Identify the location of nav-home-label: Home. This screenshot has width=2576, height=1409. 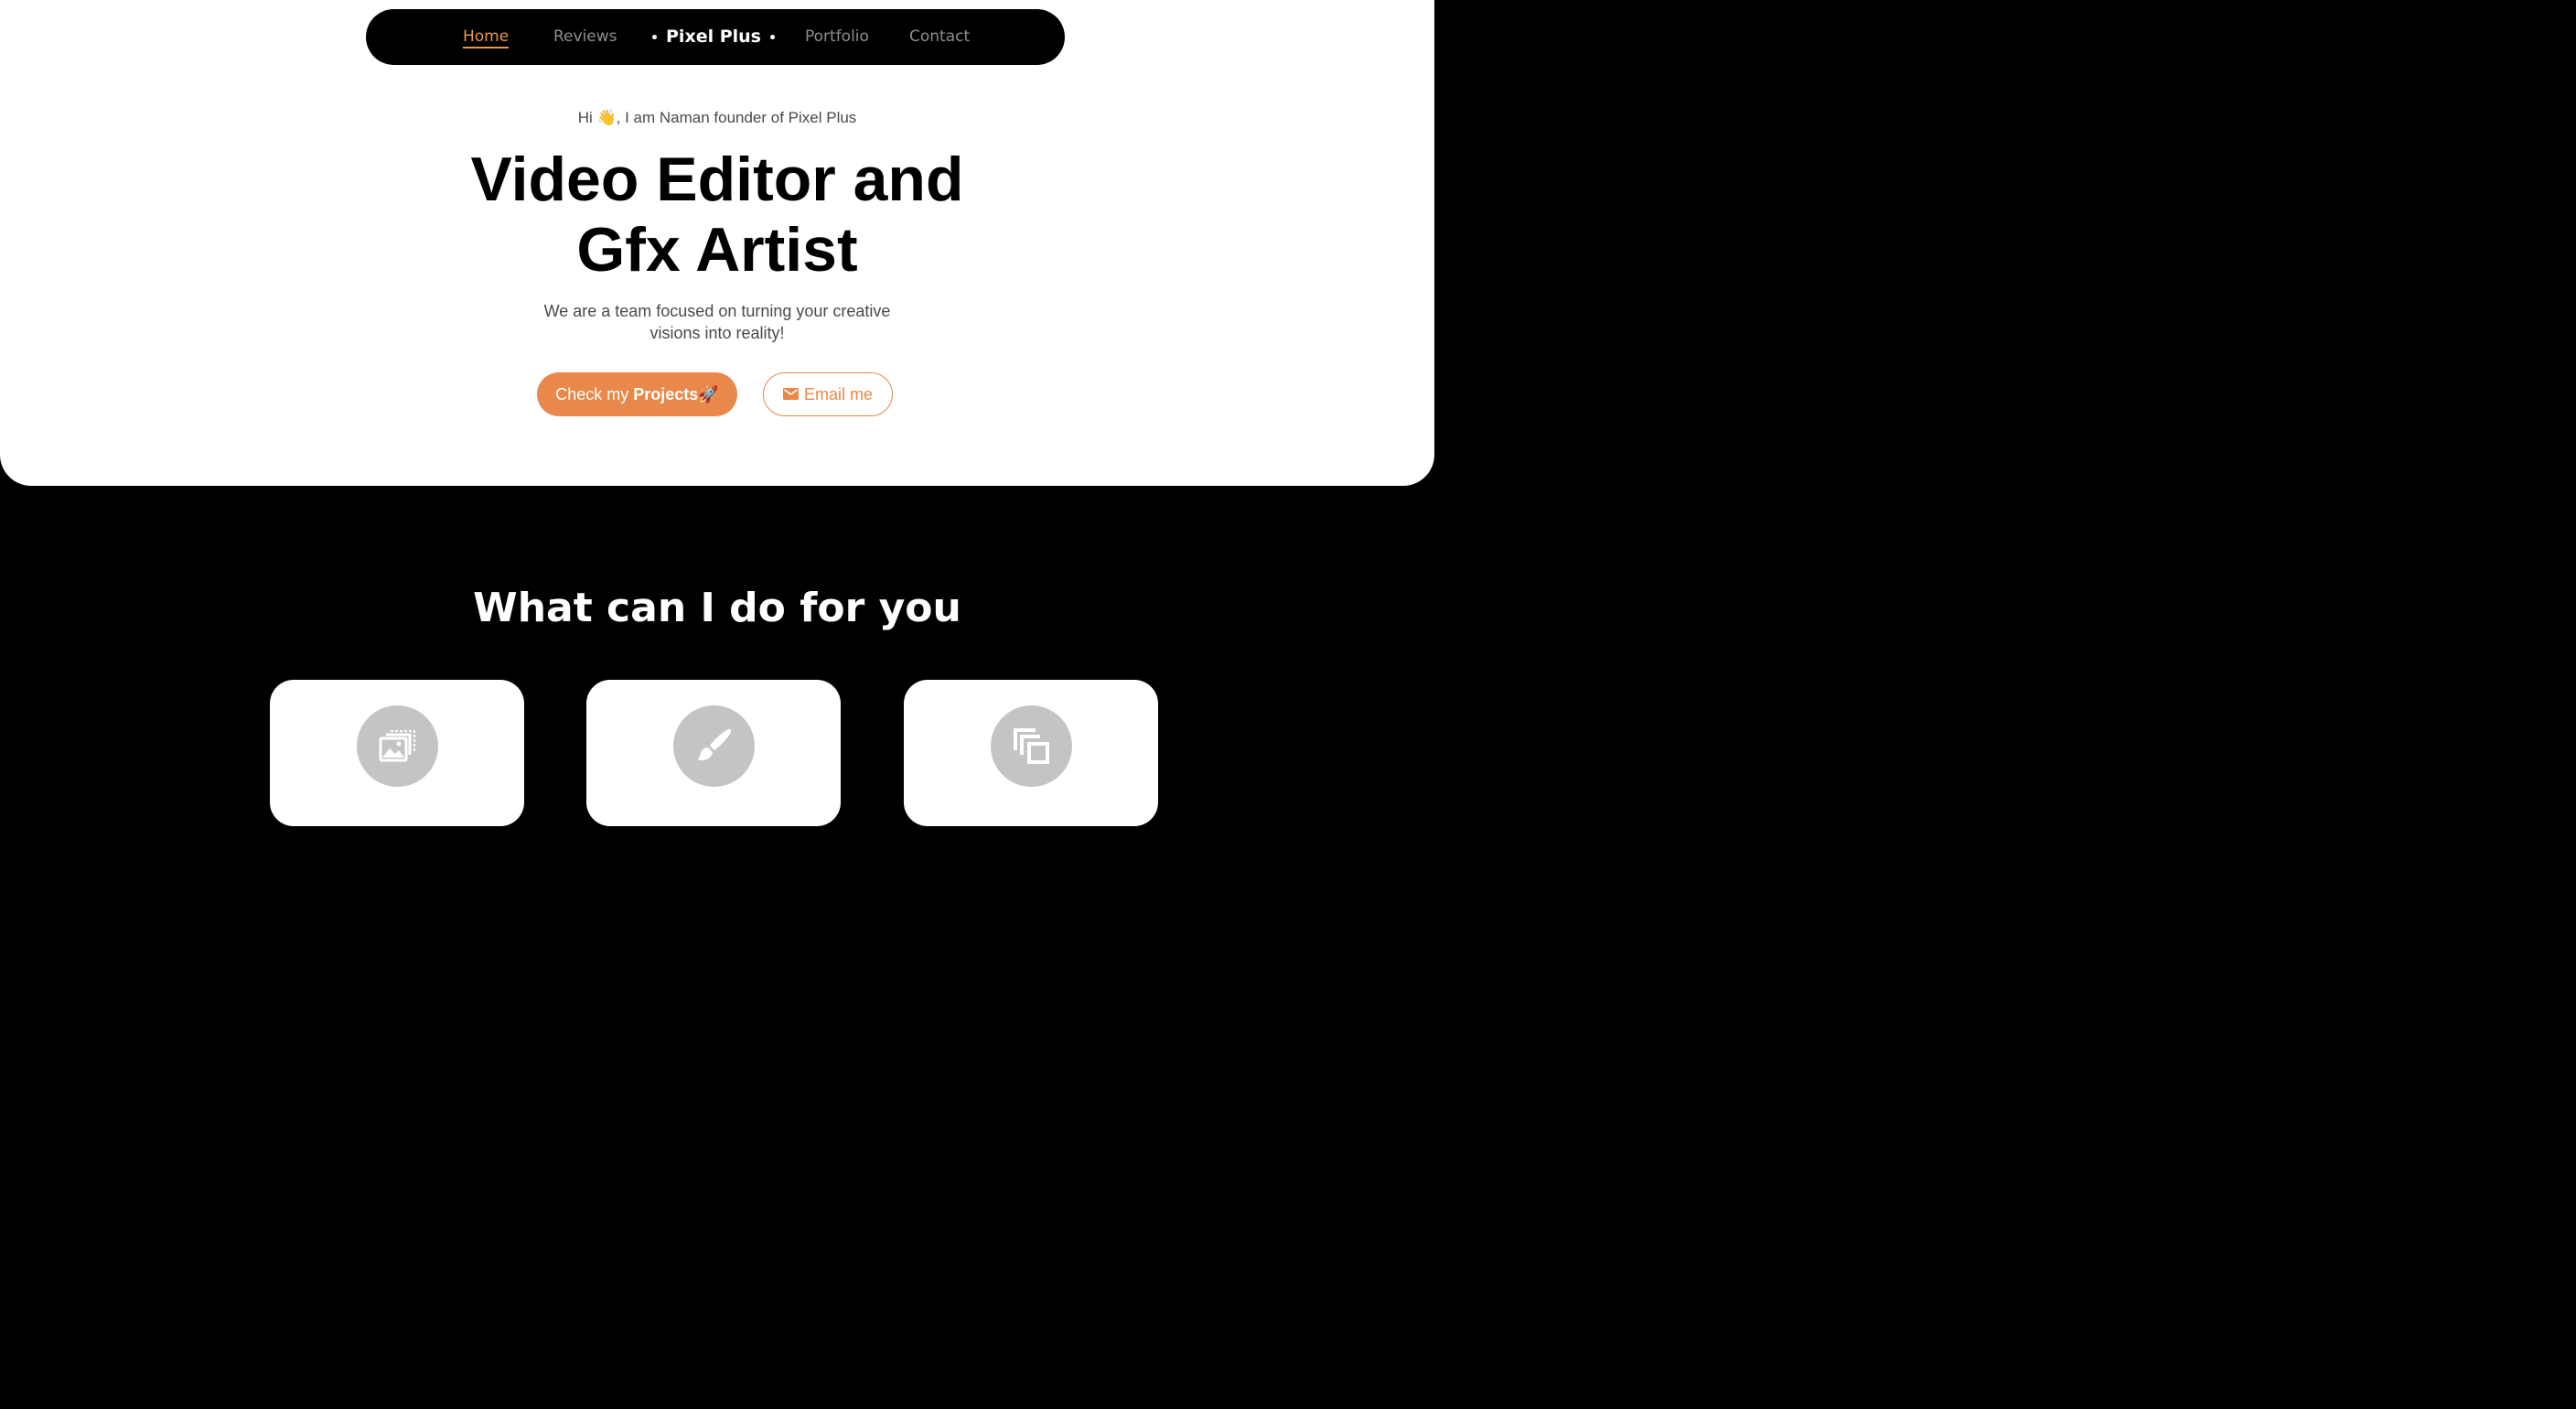
(486, 37).